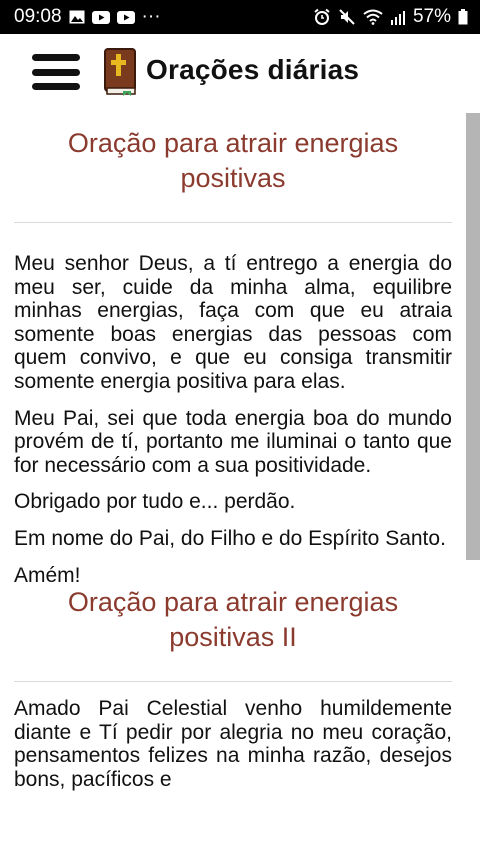 The image size is (480, 853). I want to click on status-bar-left: 09:08 ···, so click(87, 17).